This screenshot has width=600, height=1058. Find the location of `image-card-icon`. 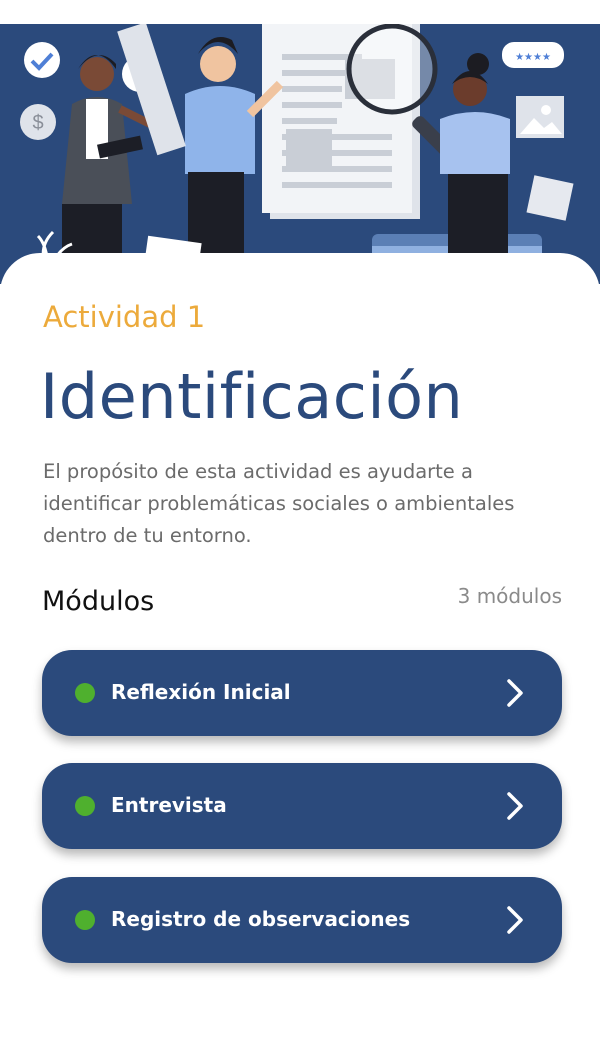

image-card-icon is located at coordinates (540, 117).